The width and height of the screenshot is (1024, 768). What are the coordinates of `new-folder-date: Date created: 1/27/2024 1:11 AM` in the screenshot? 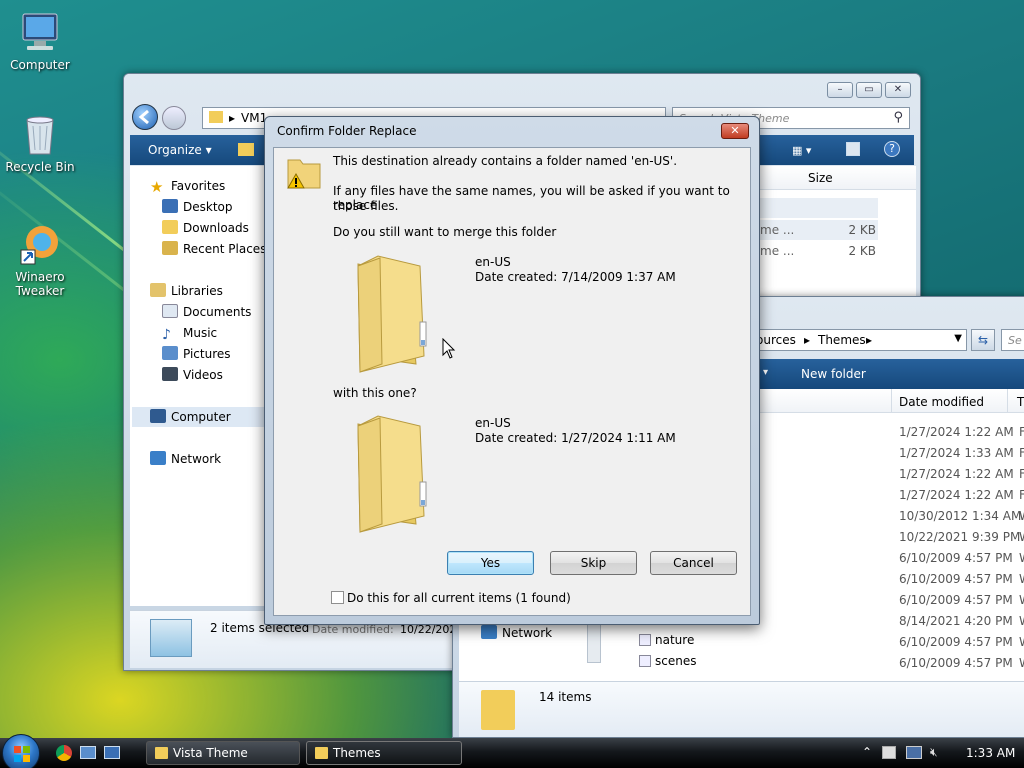 It's located at (575, 438).